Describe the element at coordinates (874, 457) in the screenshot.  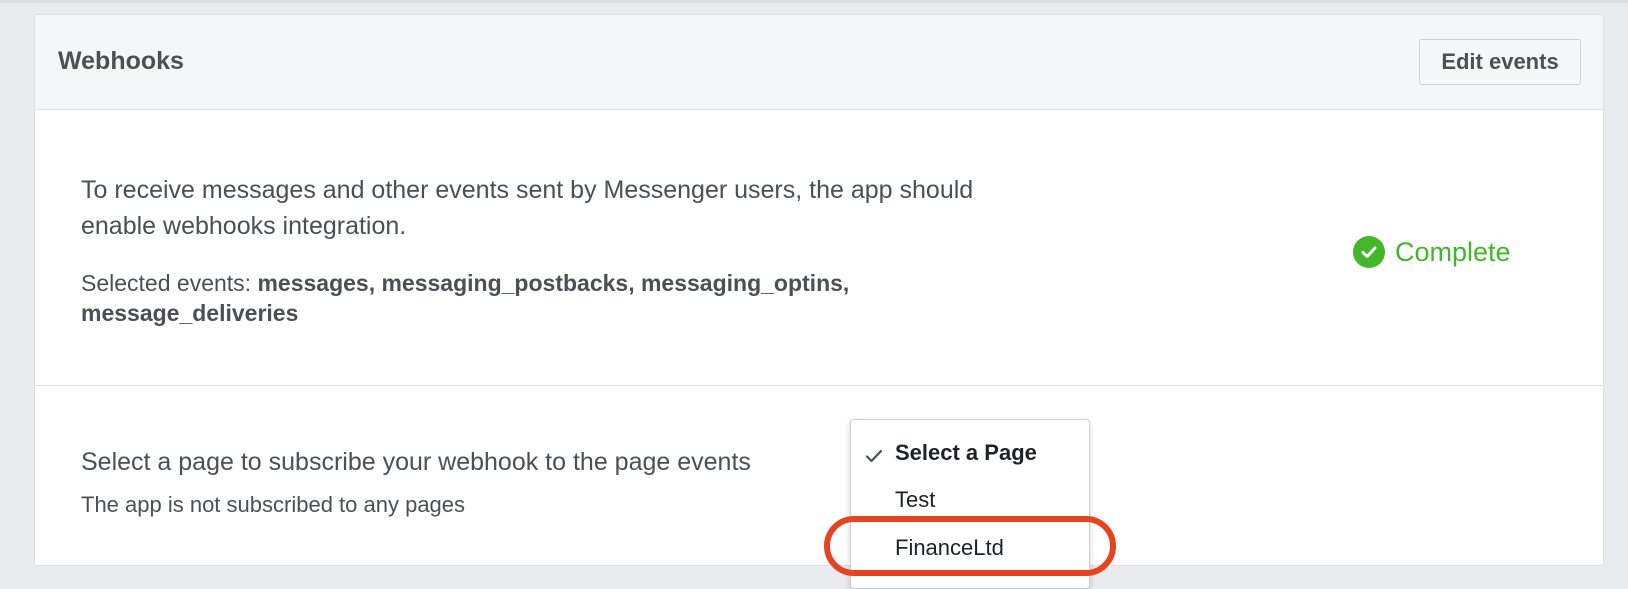
I see `checkmark-icon` at that location.